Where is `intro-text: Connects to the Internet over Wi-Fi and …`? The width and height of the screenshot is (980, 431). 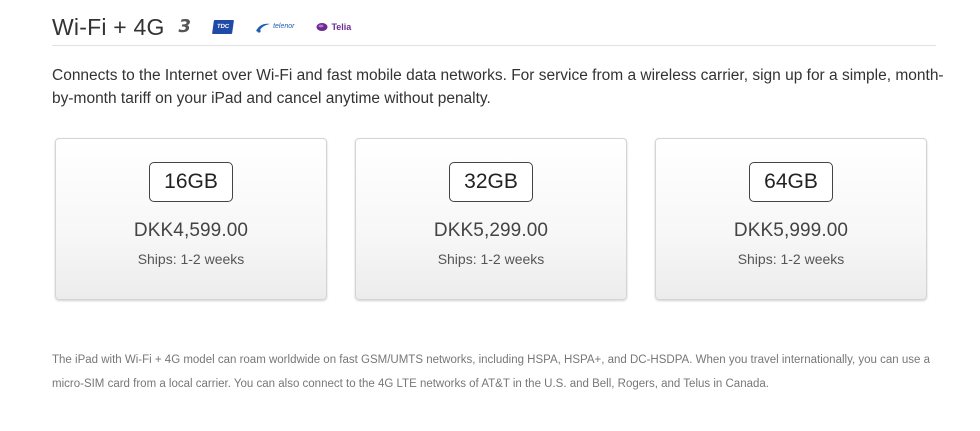
intro-text: Connects to the Internet over Wi-Fi and … is located at coordinates (498, 87).